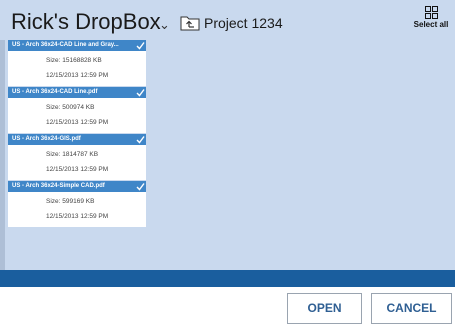 This screenshot has height=331, width=455. Describe the element at coordinates (324, 308) in the screenshot. I see `open-button: OPEN` at that location.